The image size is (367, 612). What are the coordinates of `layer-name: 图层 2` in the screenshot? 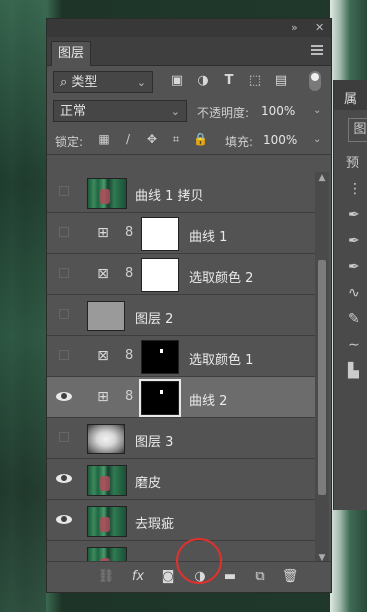 It's located at (154, 317).